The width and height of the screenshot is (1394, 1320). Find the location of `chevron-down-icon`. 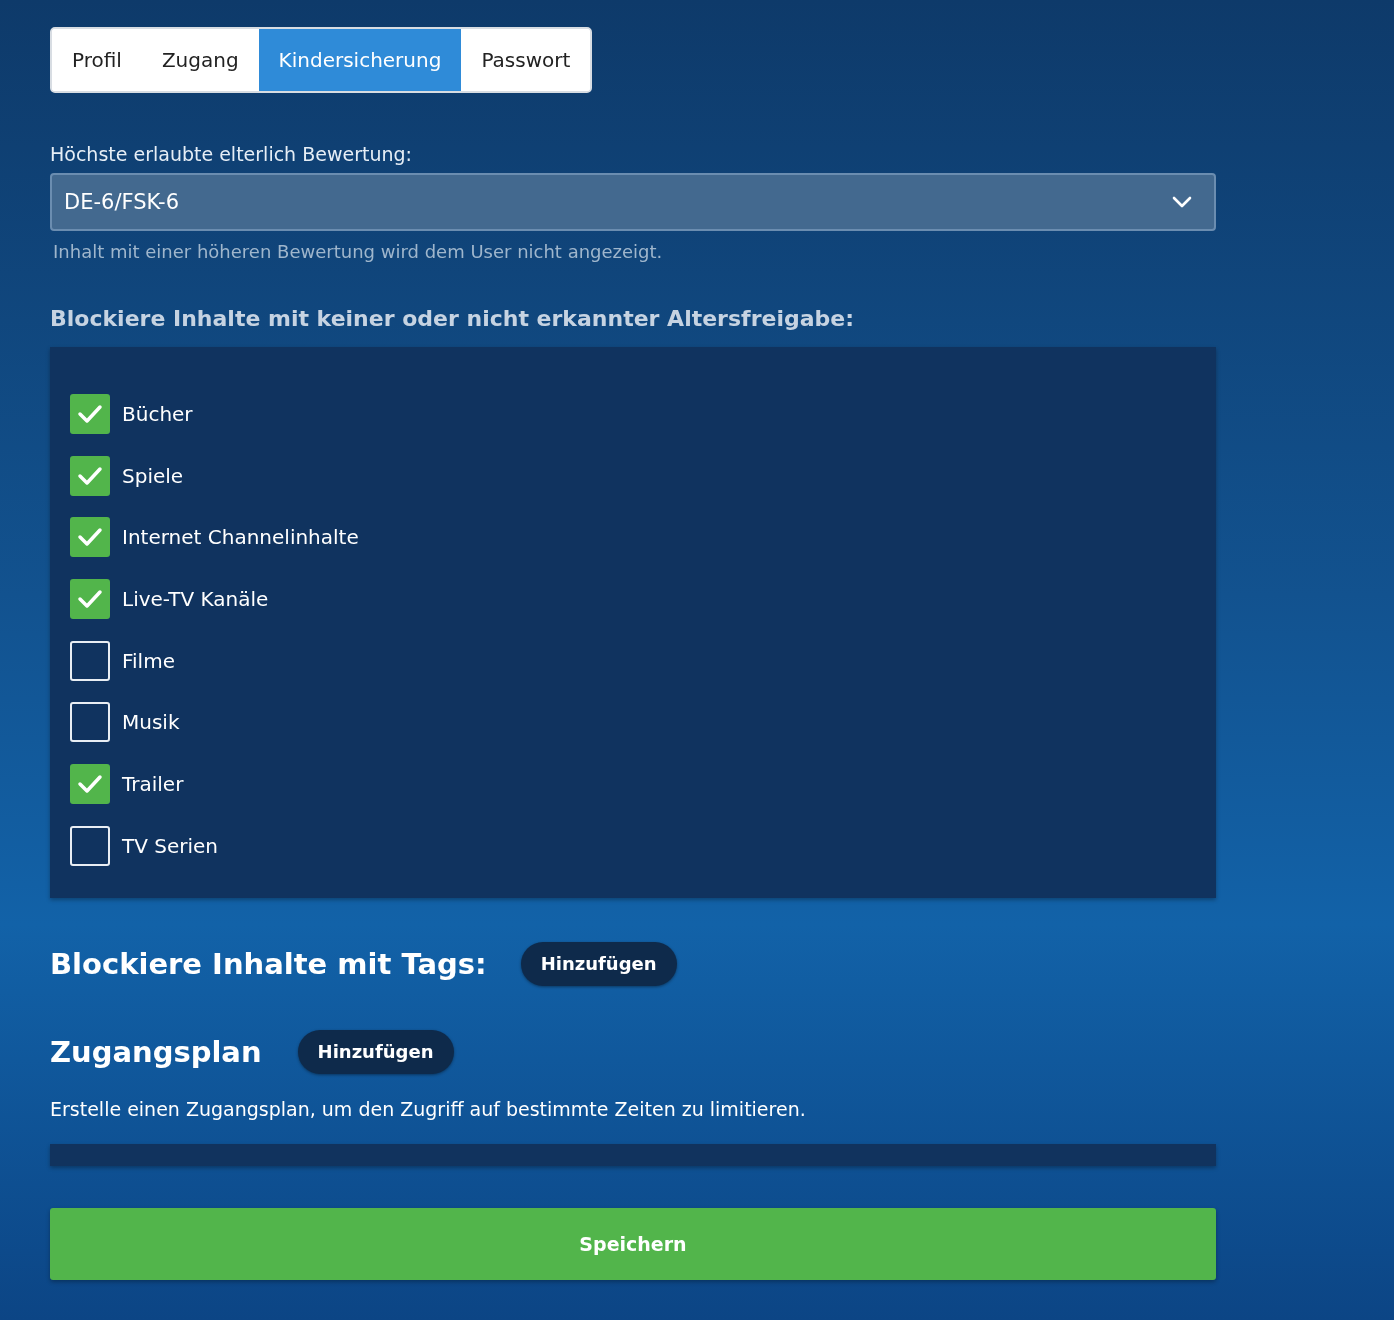

chevron-down-icon is located at coordinates (1182, 202).